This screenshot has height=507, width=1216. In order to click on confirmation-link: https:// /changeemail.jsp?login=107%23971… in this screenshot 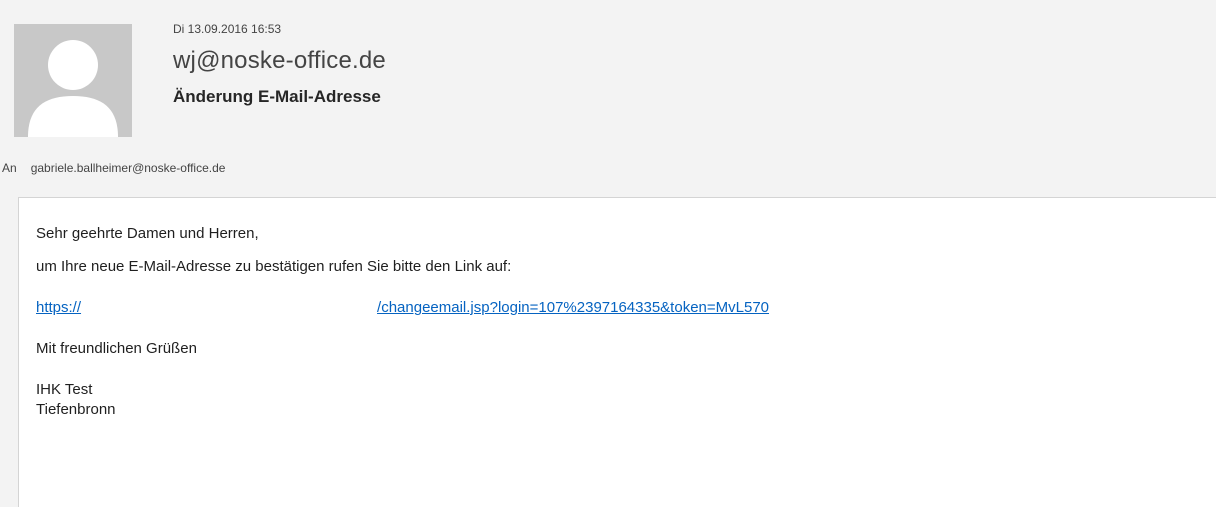, I will do `click(402, 307)`.